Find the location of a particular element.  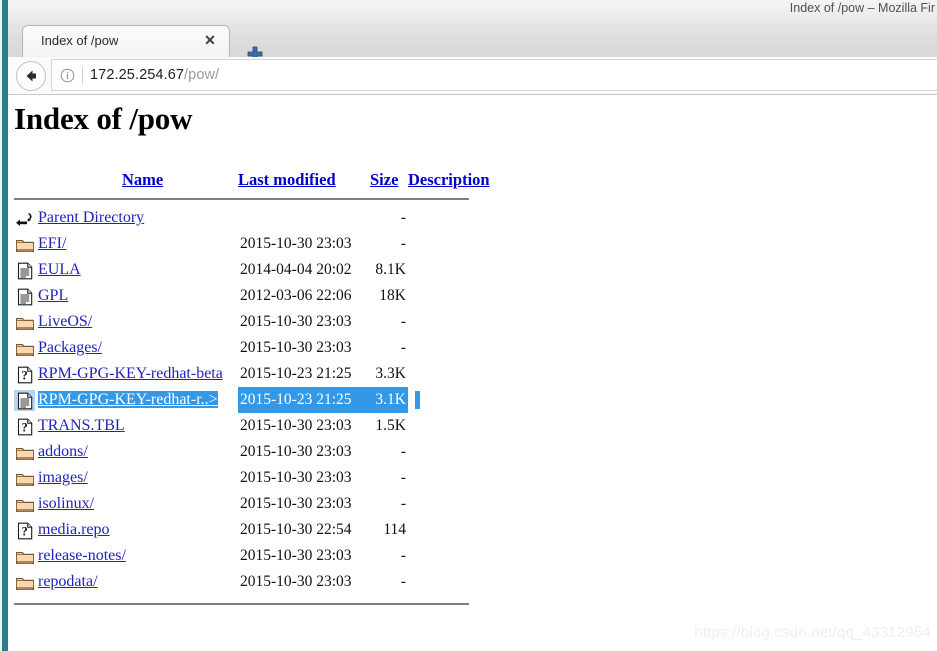

row-name-cell: images/ is located at coordinates (138, 478).